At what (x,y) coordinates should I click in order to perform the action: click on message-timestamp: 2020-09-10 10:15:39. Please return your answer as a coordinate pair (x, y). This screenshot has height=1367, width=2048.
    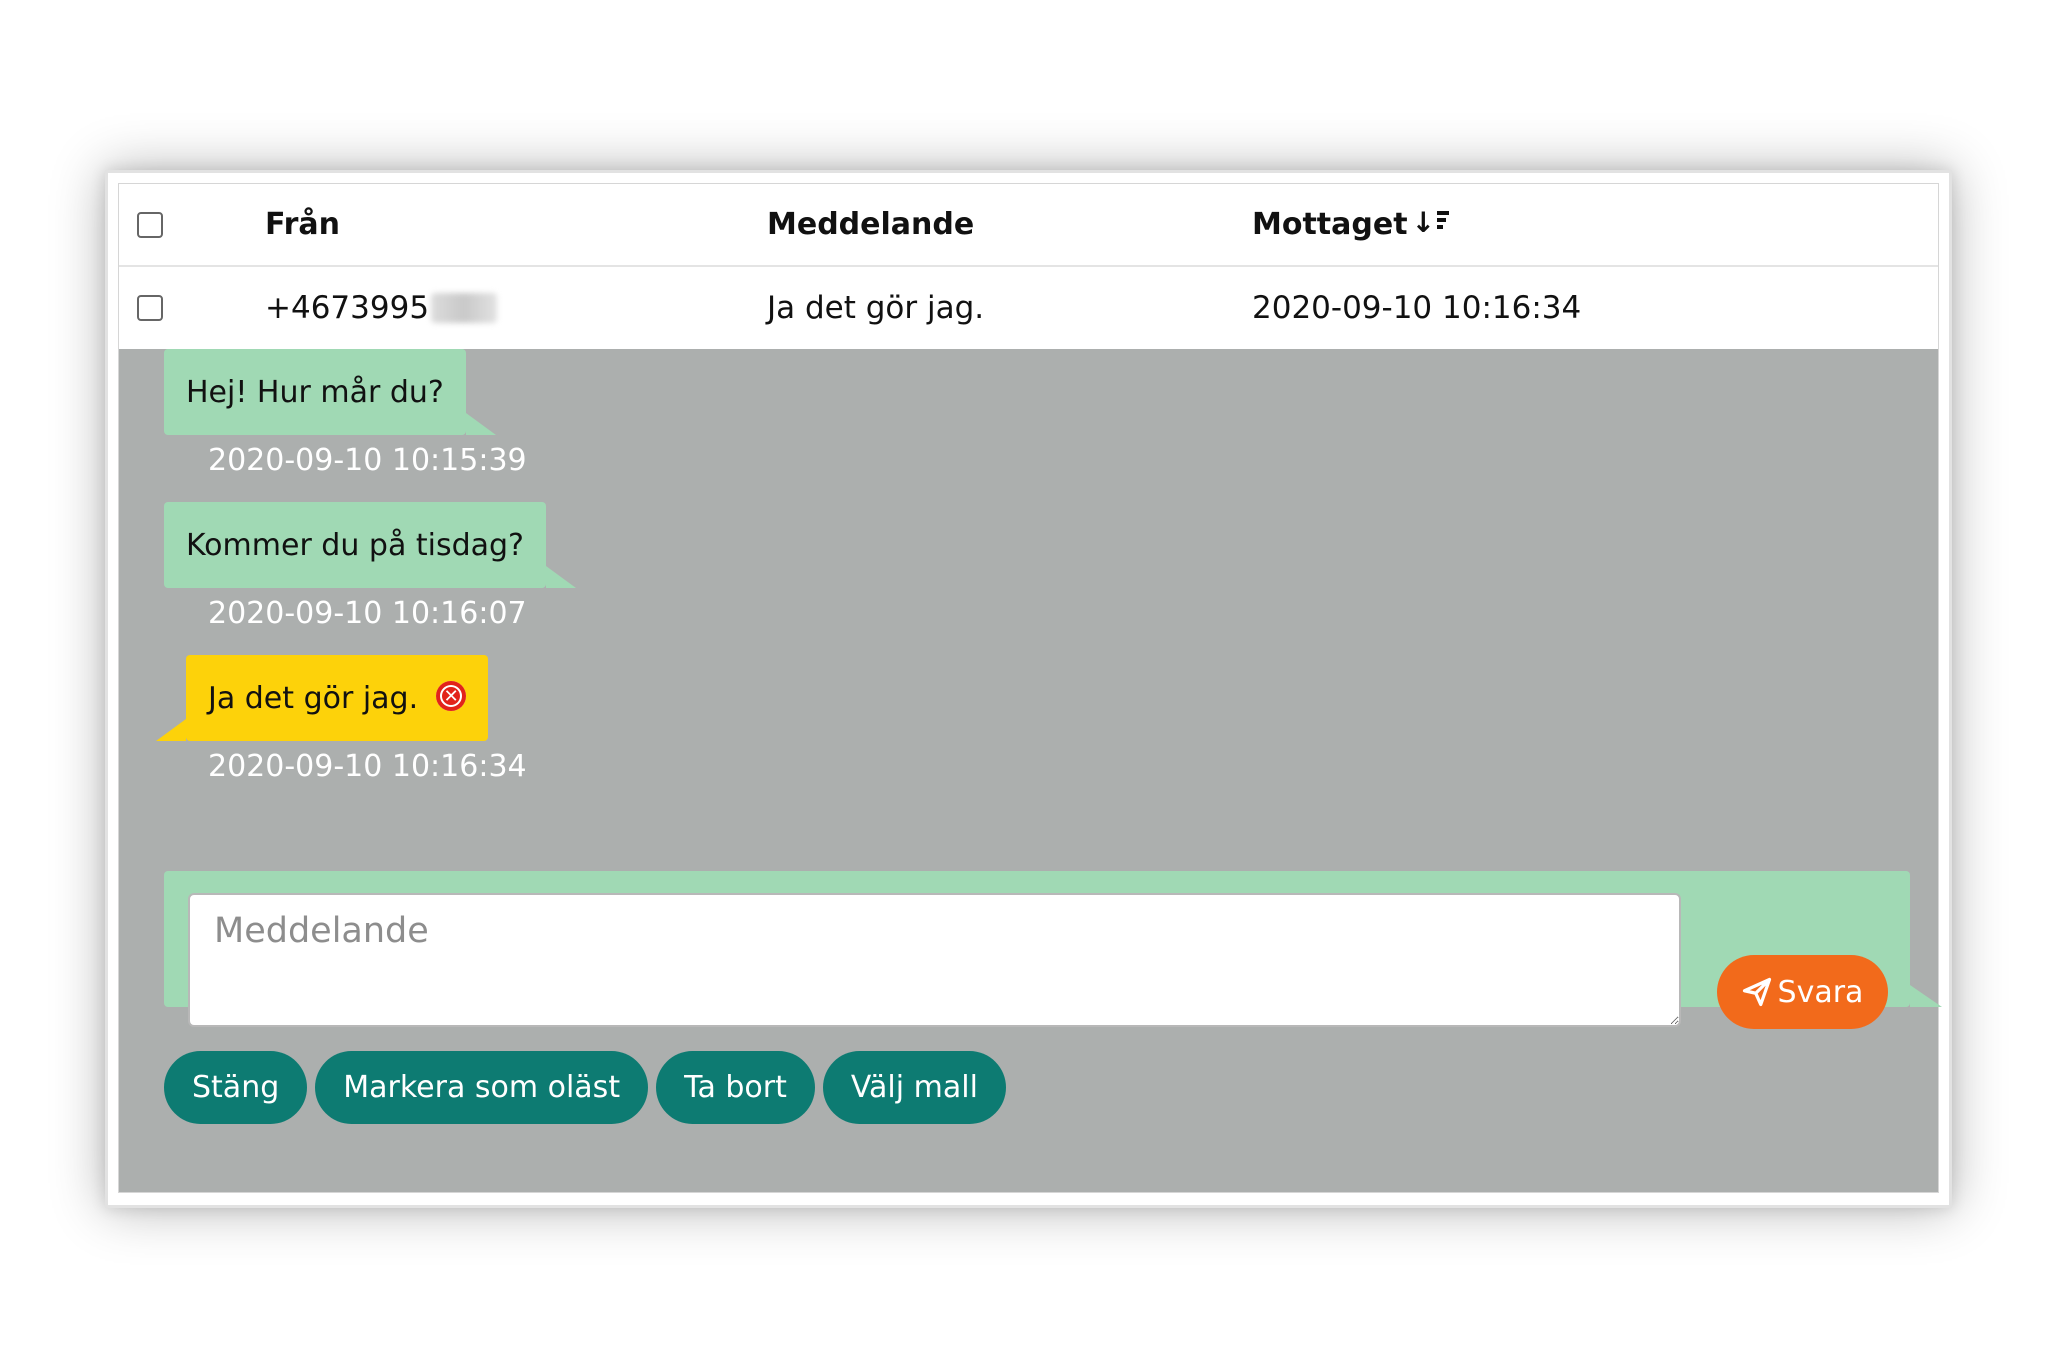
    Looking at the image, I should click on (367, 460).